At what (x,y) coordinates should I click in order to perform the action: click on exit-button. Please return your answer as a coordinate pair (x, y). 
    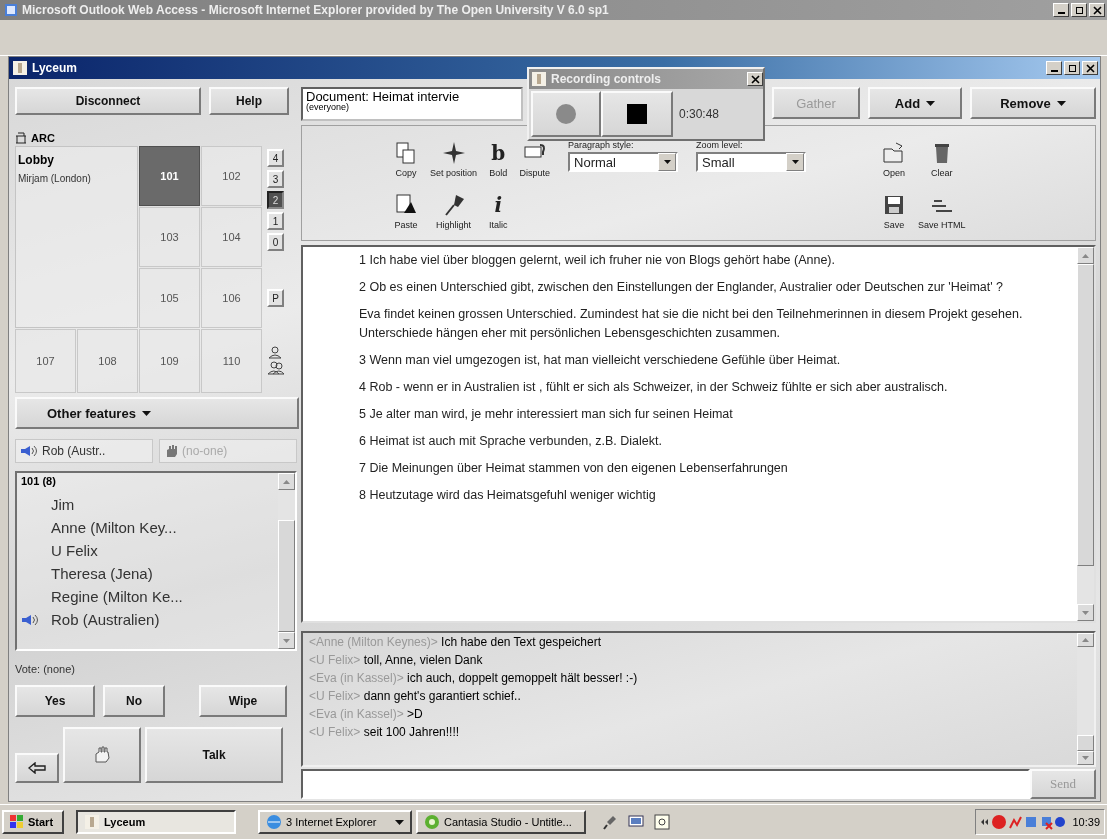
    Looking at the image, I should click on (37, 768).